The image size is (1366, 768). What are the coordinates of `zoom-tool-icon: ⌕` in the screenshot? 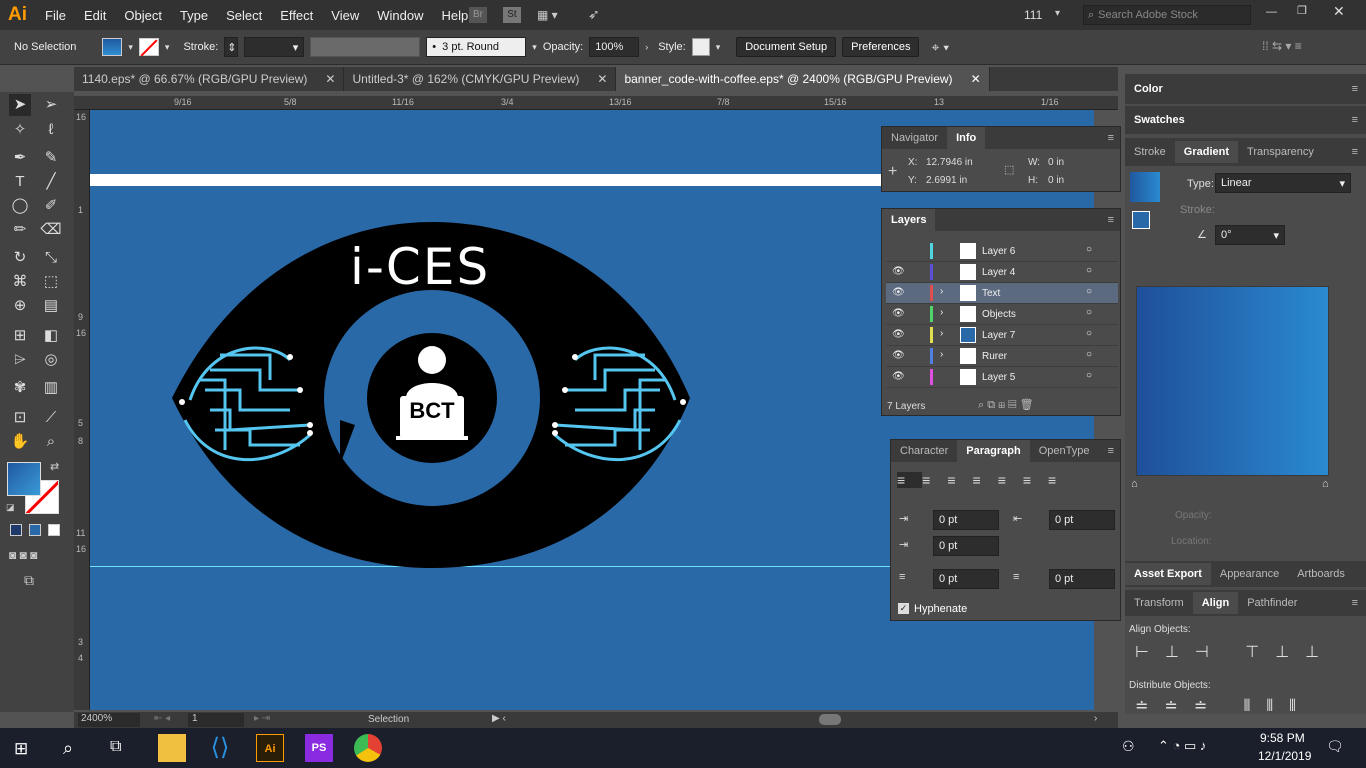 It's located at (51, 442).